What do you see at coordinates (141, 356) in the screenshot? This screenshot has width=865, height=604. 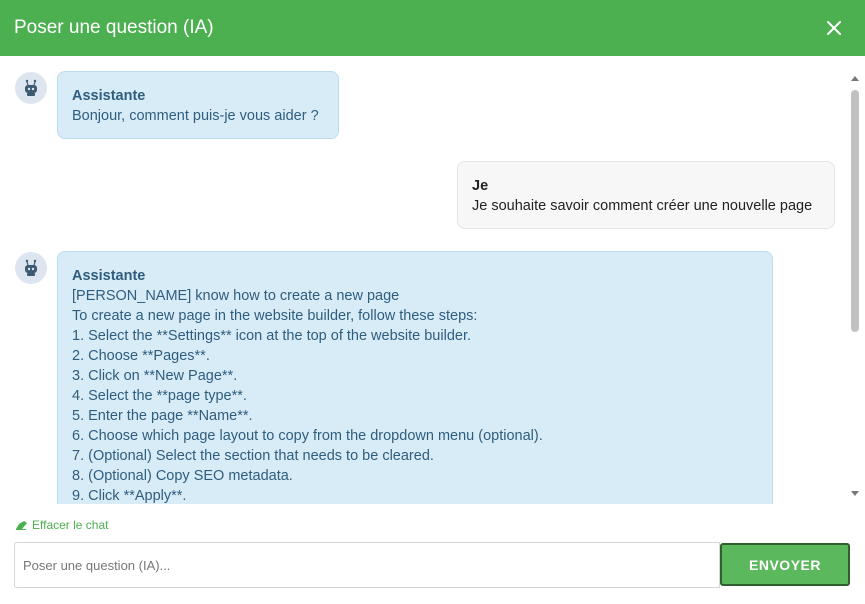 I see `message-line: 2. Choose **Pages**.` at bounding box center [141, 356].